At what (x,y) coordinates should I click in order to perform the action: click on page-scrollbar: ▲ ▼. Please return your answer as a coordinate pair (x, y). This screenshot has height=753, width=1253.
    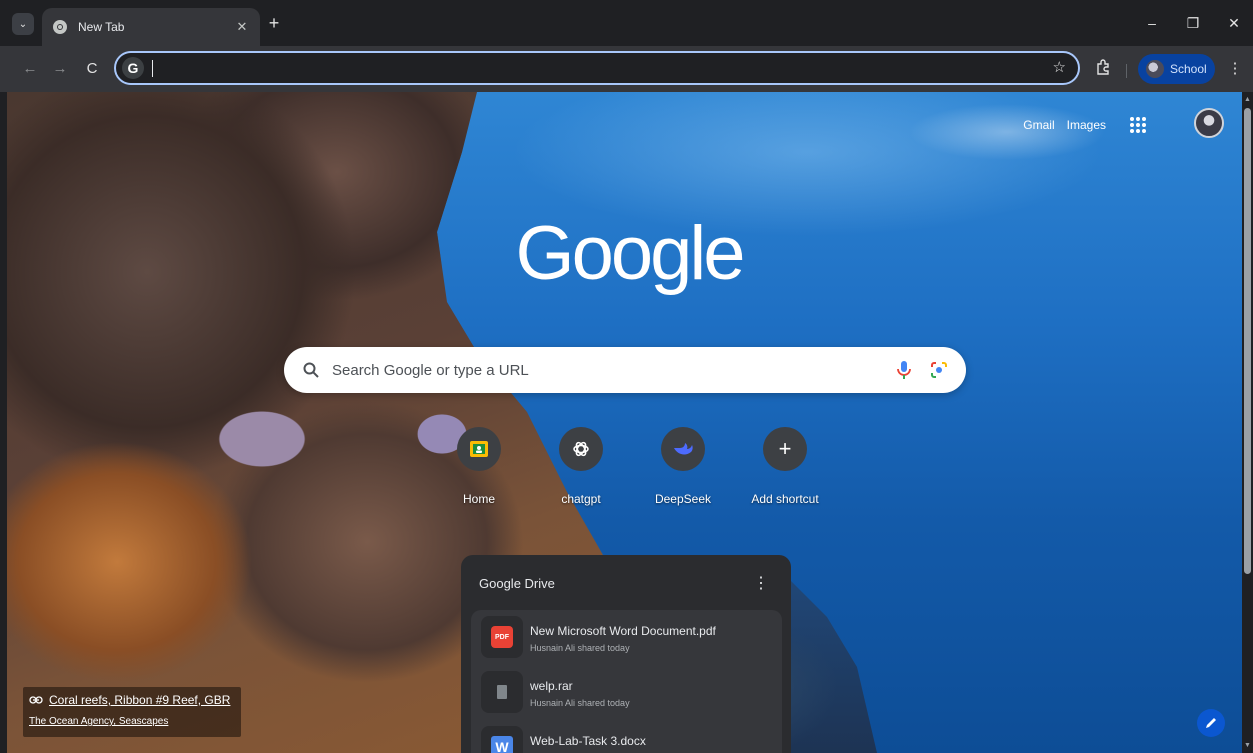
    Looking at the image, I should click on (1247, 422).